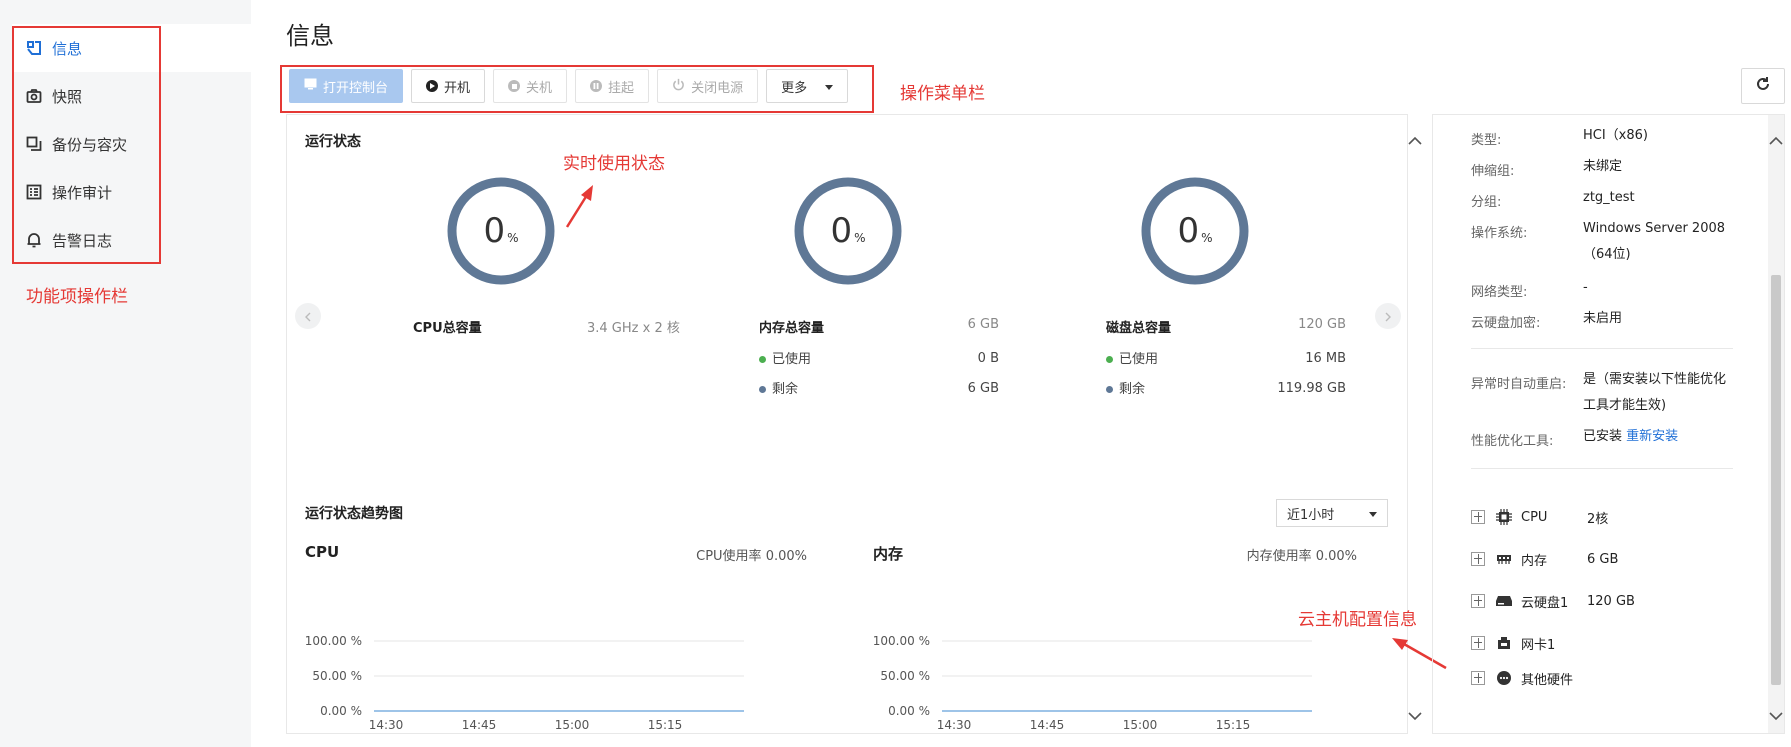  What do you see at coordinates (513, 238) in the screenshot?
I see `cpu-gauge-unit: %` at bounding box center [513, 238].